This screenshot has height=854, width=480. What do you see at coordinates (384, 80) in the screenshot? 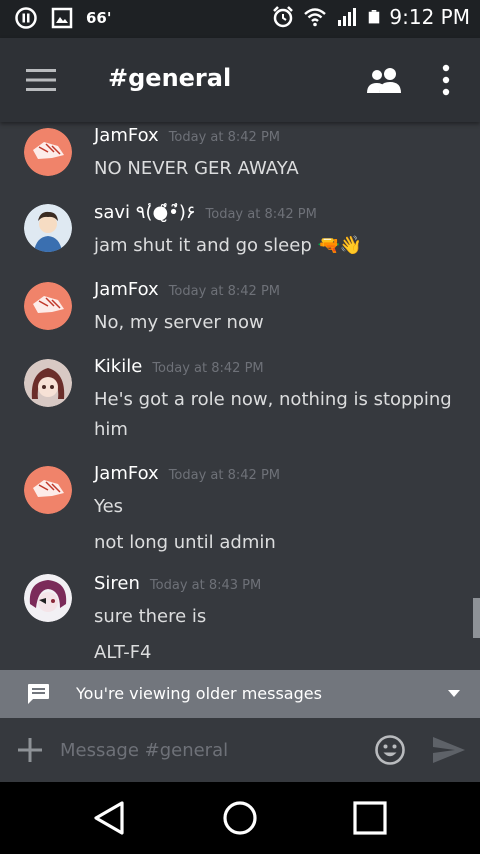
I see `members-icon` at bounding box center [384, 80].